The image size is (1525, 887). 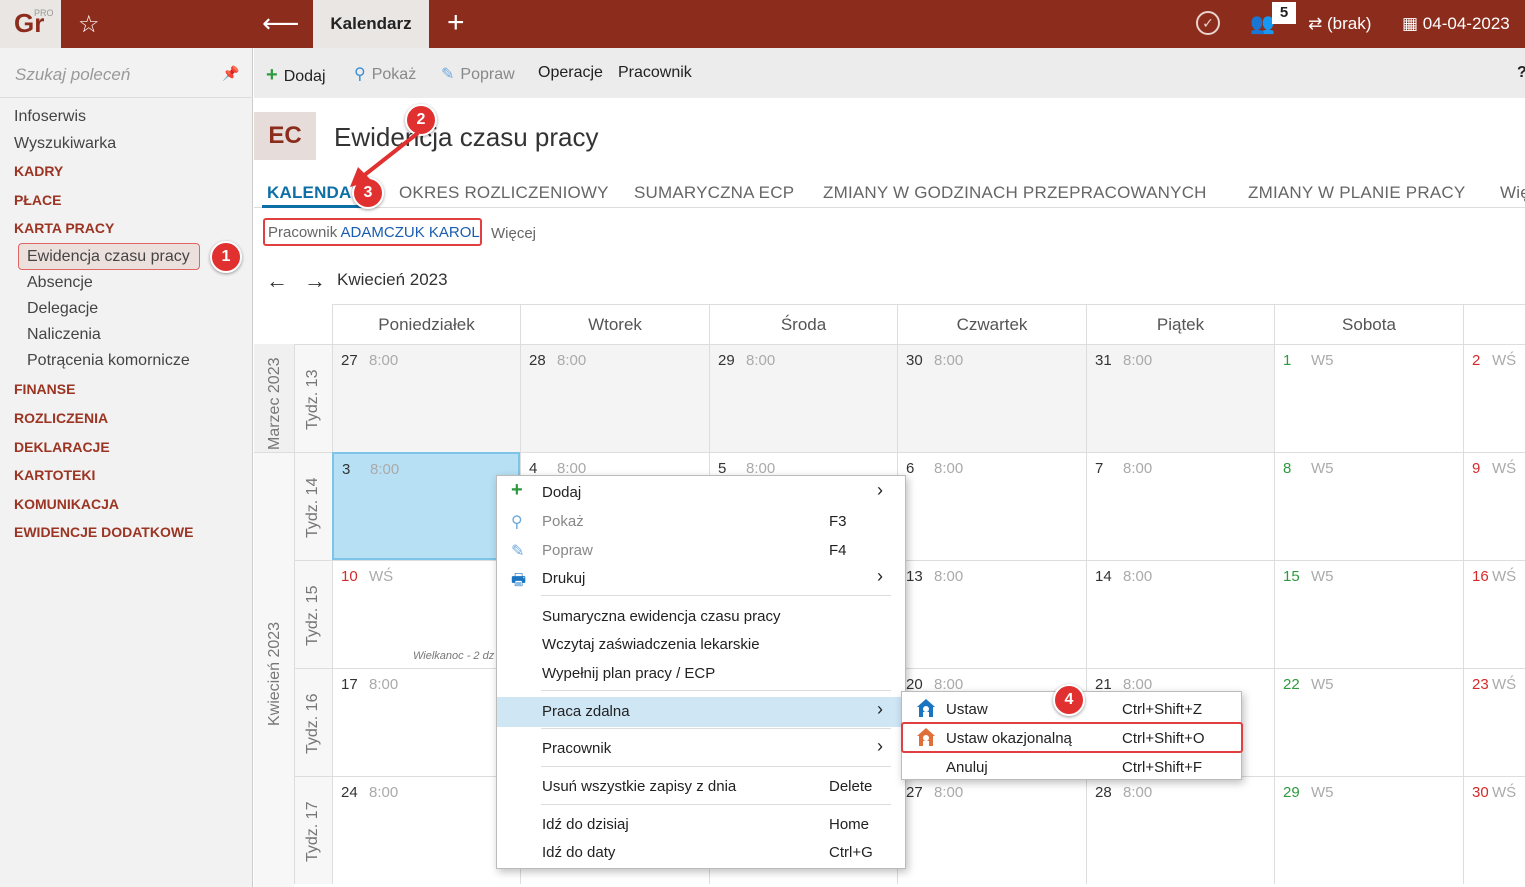 What do you see at coordinates (371, 24) in the screenshot?
I see `tab-kalendarz: Kalendarz` at bounding box center [371, 24].